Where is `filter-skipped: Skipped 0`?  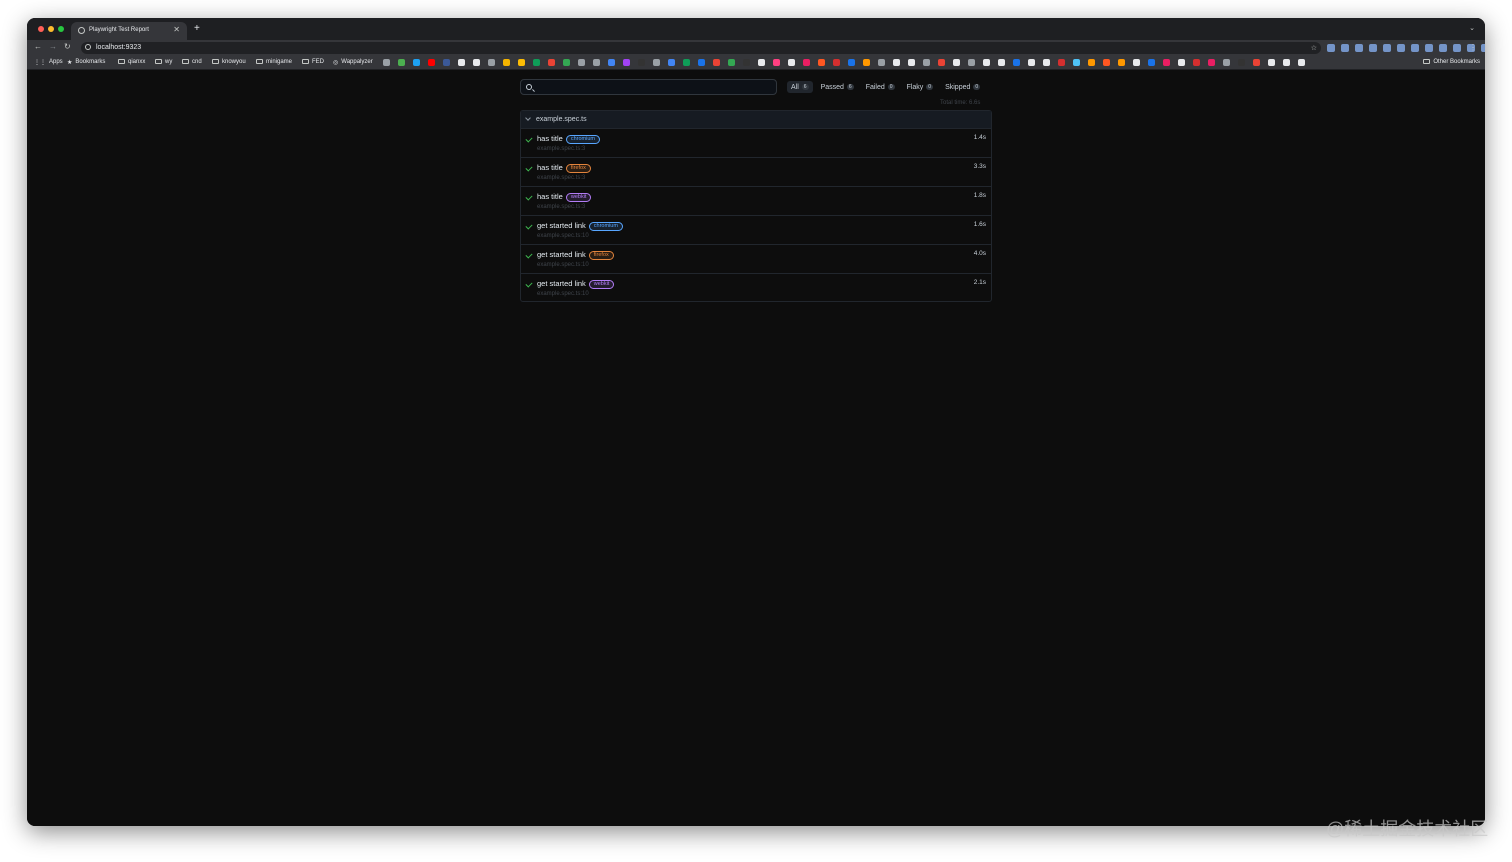 filter-skipped: Skipped 0 is located at coordinates (962, 87).